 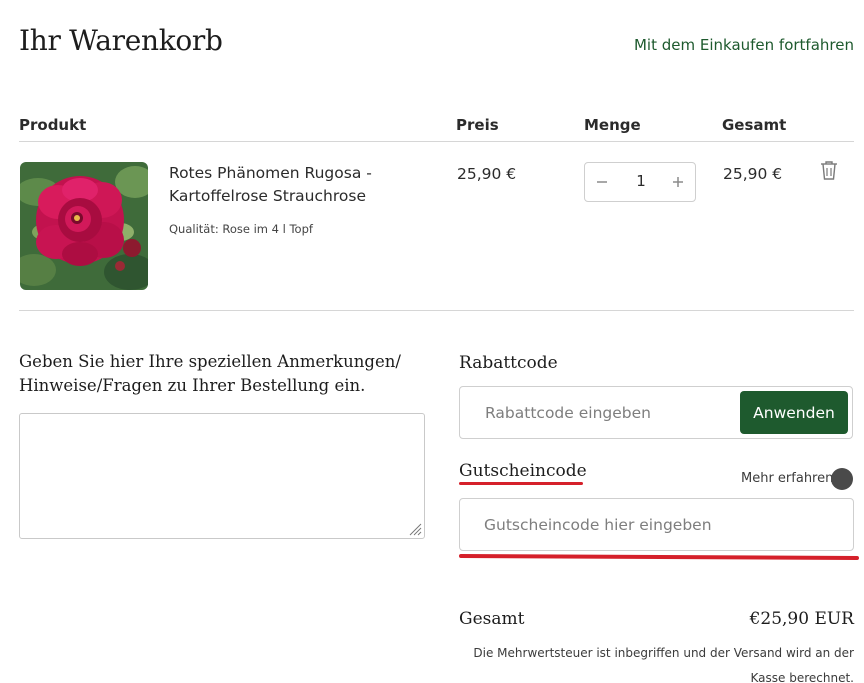 What do you see at coordinates (492, 619) in the screenshot?
I see `total-label: Gesamt` at bounding box center [492, 619].